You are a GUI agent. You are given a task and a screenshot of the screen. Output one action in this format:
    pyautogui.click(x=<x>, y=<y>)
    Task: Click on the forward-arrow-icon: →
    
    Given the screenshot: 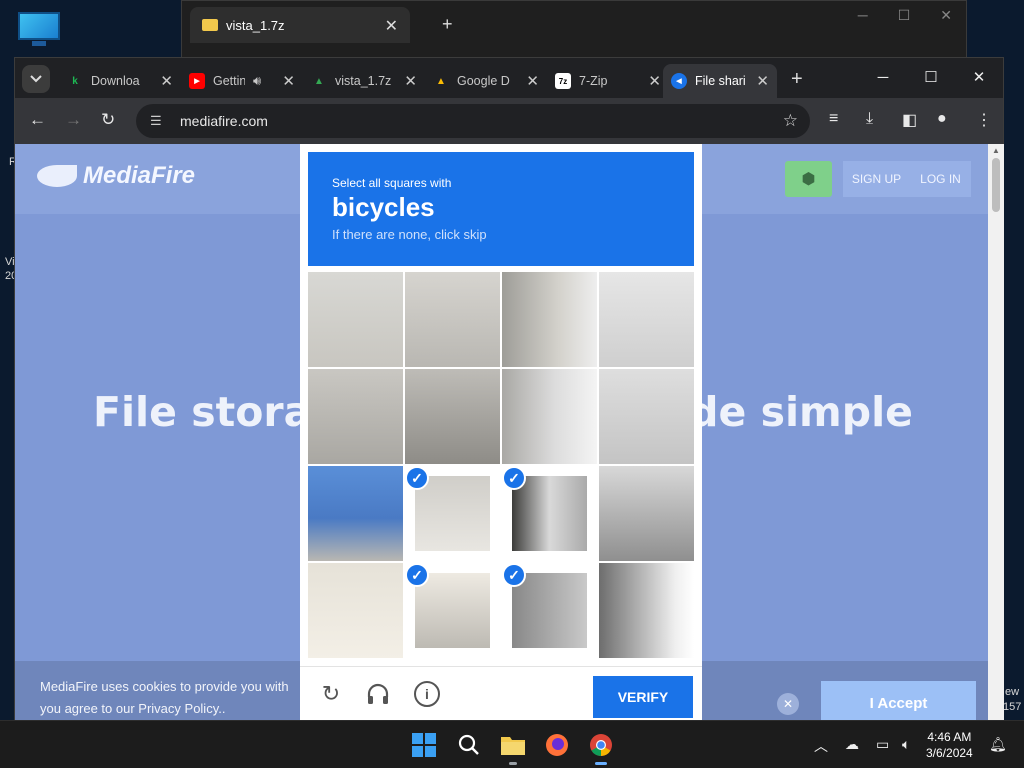 What is the action you would take?
    pyautogui.click(x=73, y=120)
    